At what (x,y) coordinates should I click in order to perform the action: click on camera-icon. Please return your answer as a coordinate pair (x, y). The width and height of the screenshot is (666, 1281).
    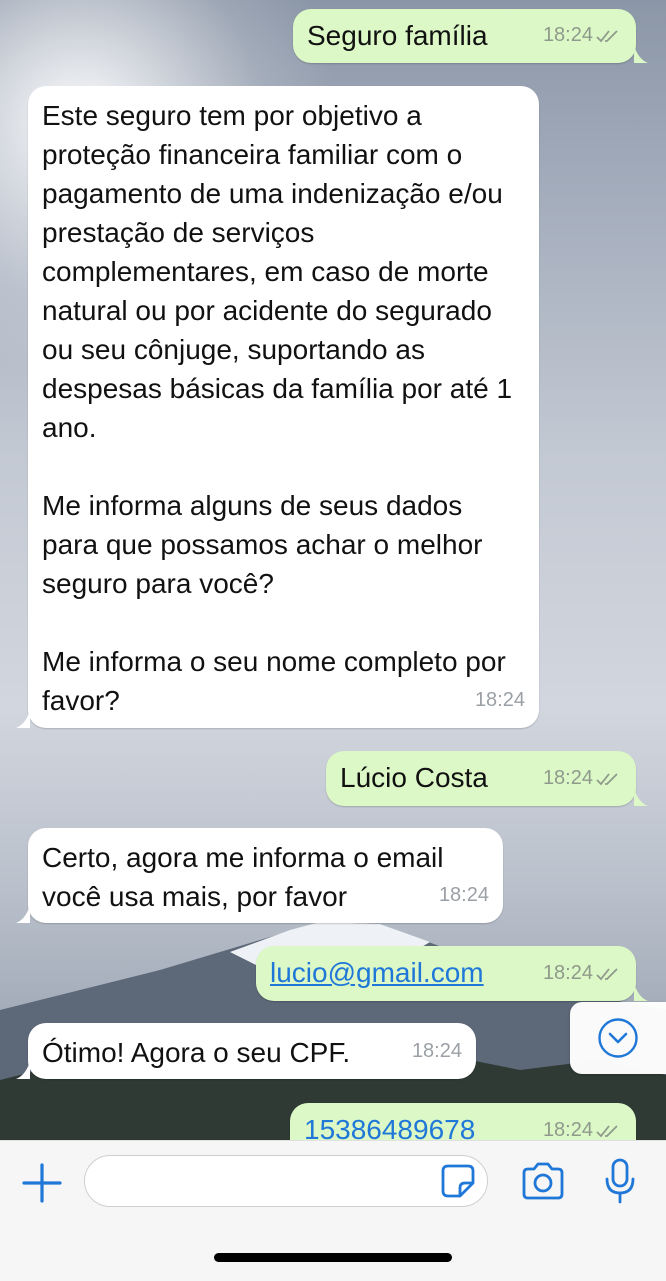
    Looking at the image, I should click on (543, 1181).